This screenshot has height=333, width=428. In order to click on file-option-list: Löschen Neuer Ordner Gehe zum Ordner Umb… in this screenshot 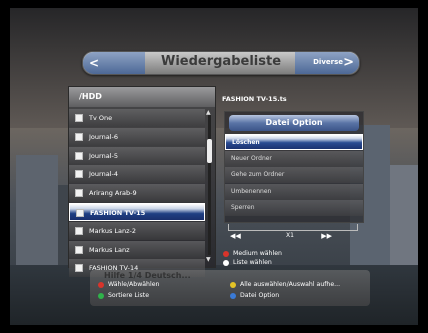, I will do `click(294, 175)`.